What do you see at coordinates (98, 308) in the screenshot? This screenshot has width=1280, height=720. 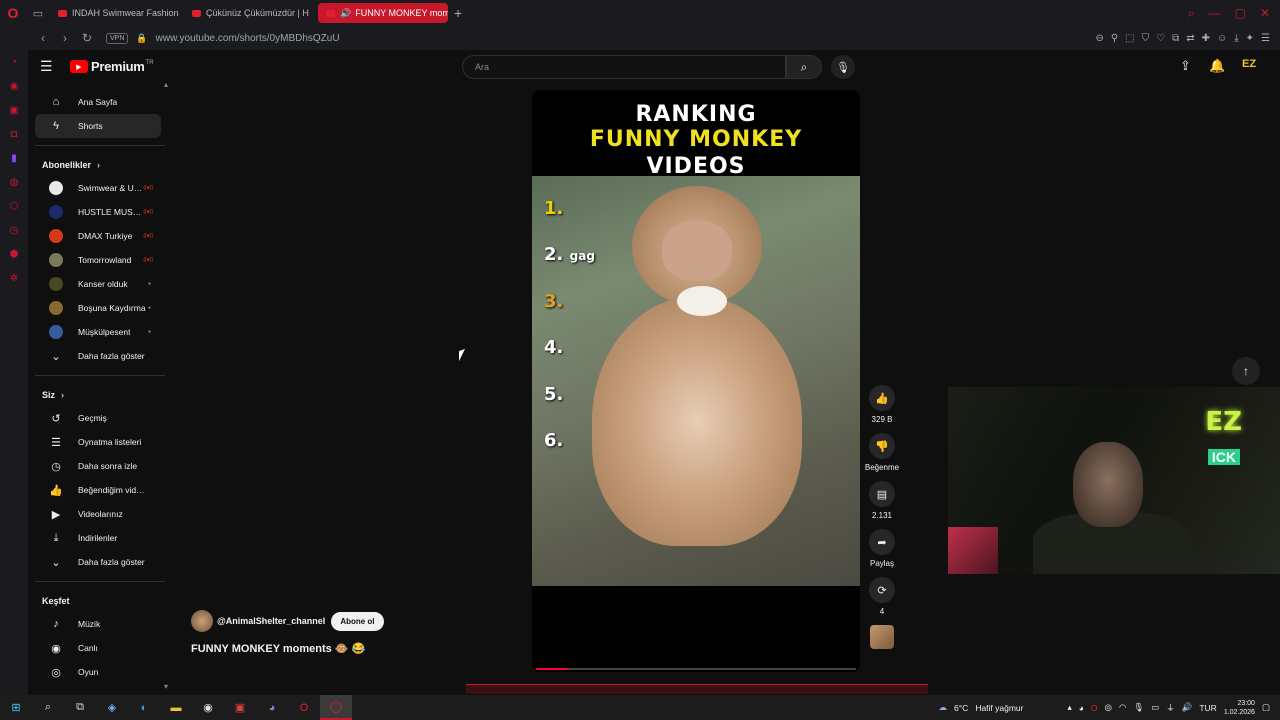 I see `sidebar-item-subscription: Boşuna Kaydırma ●` at bounding box center [98, 308].